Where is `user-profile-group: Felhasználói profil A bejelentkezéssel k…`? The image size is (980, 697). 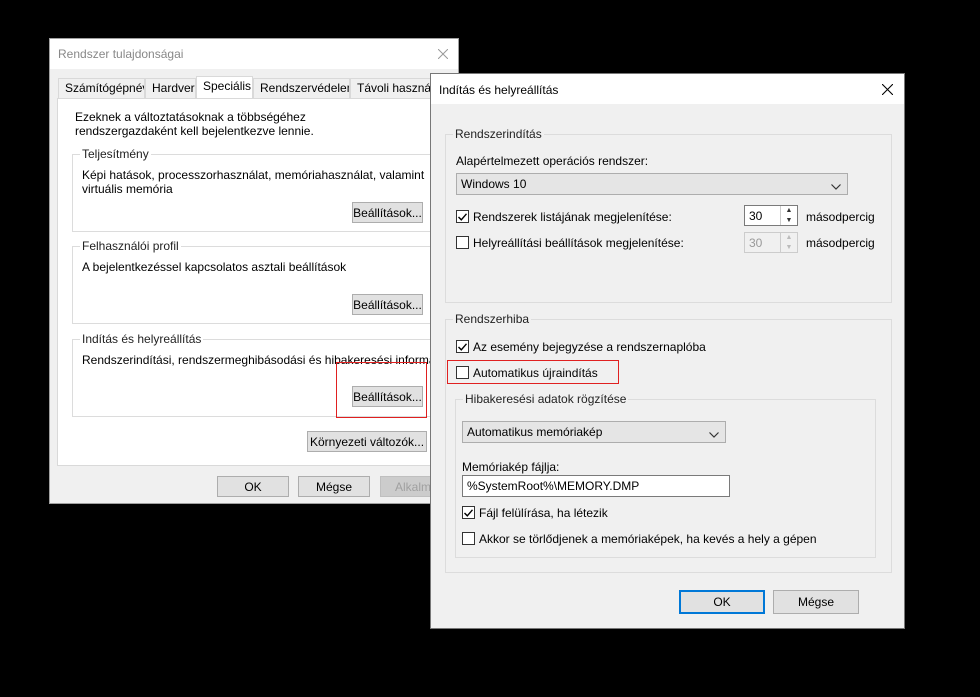
user-profile-group: Felhasználói profil A bejelentkezéssel k… is located at coordinates (262, 281).